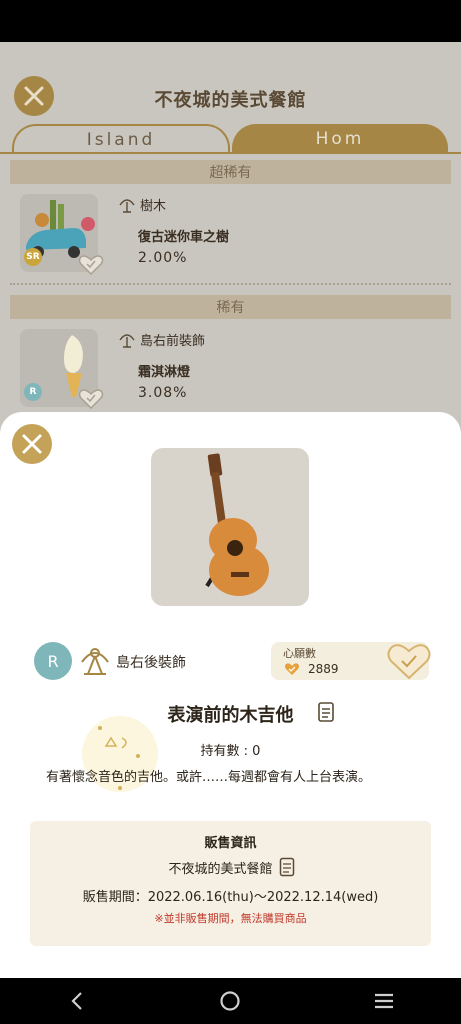  I want to click on tree-category-icon, so click(127, 205).